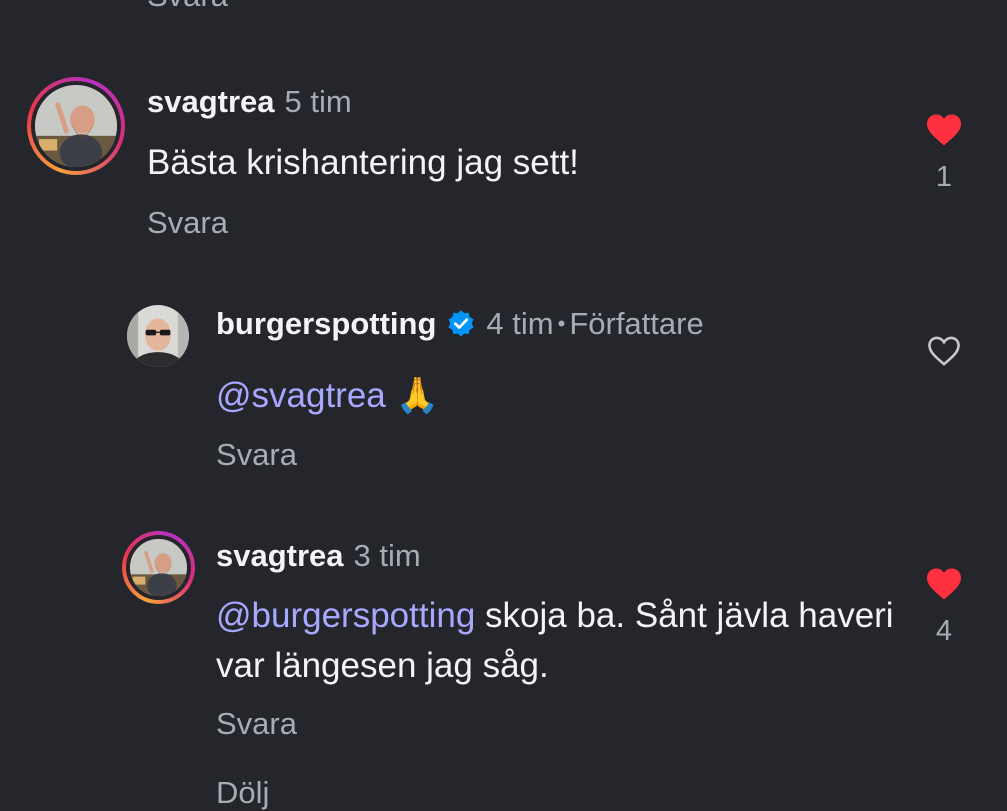 This screenshot has height=811, width=1007. What do you see at coordinates (326, 323) in the screenshot?
I see `comment-username: burgerspotting` at bounding box center [326, 323].